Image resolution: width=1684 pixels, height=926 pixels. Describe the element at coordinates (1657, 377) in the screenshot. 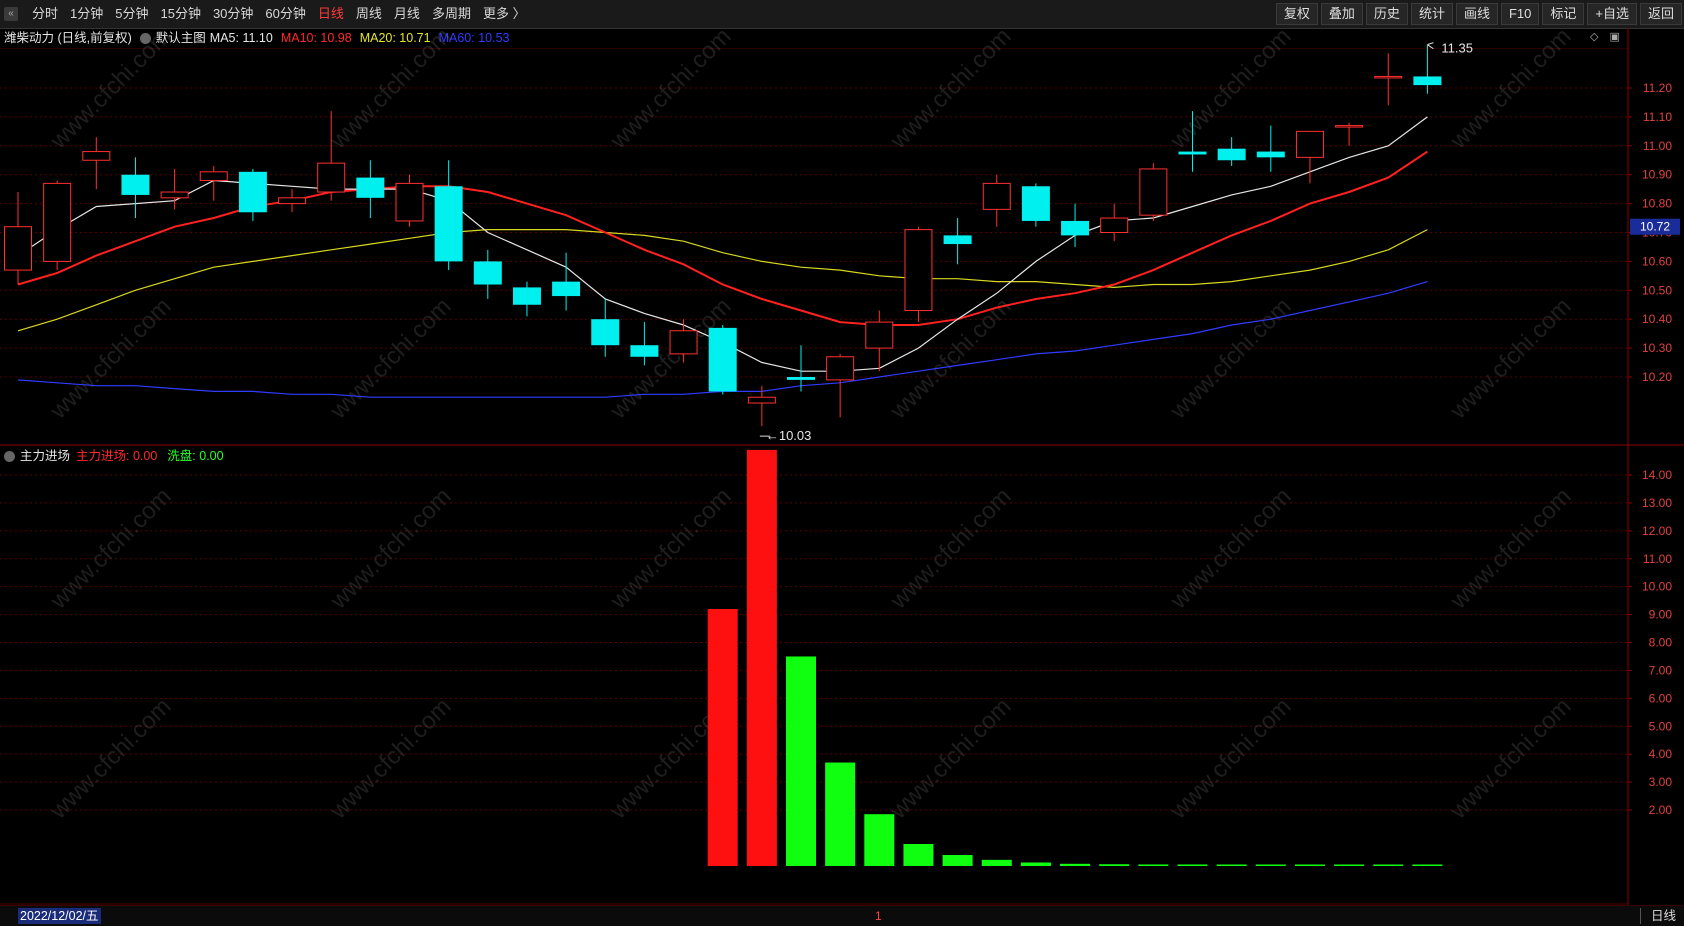

I see `y-tick-label: 10.20` at that location.